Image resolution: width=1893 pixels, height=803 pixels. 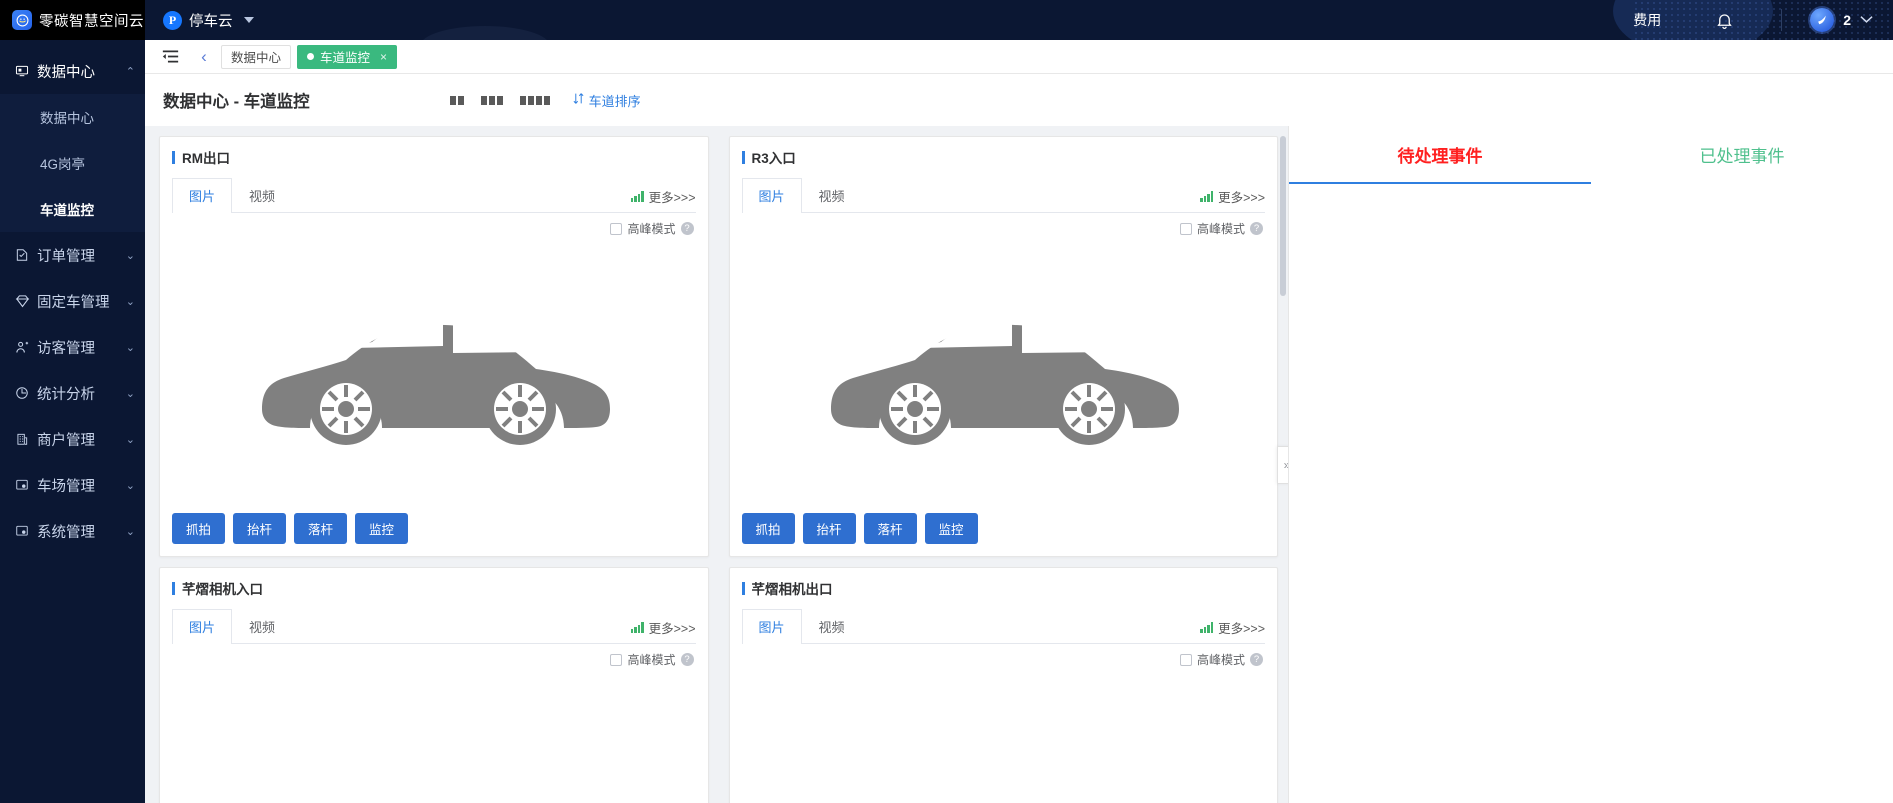 I want to click on scrollbar-thumb, so click(x=1283, y=216).